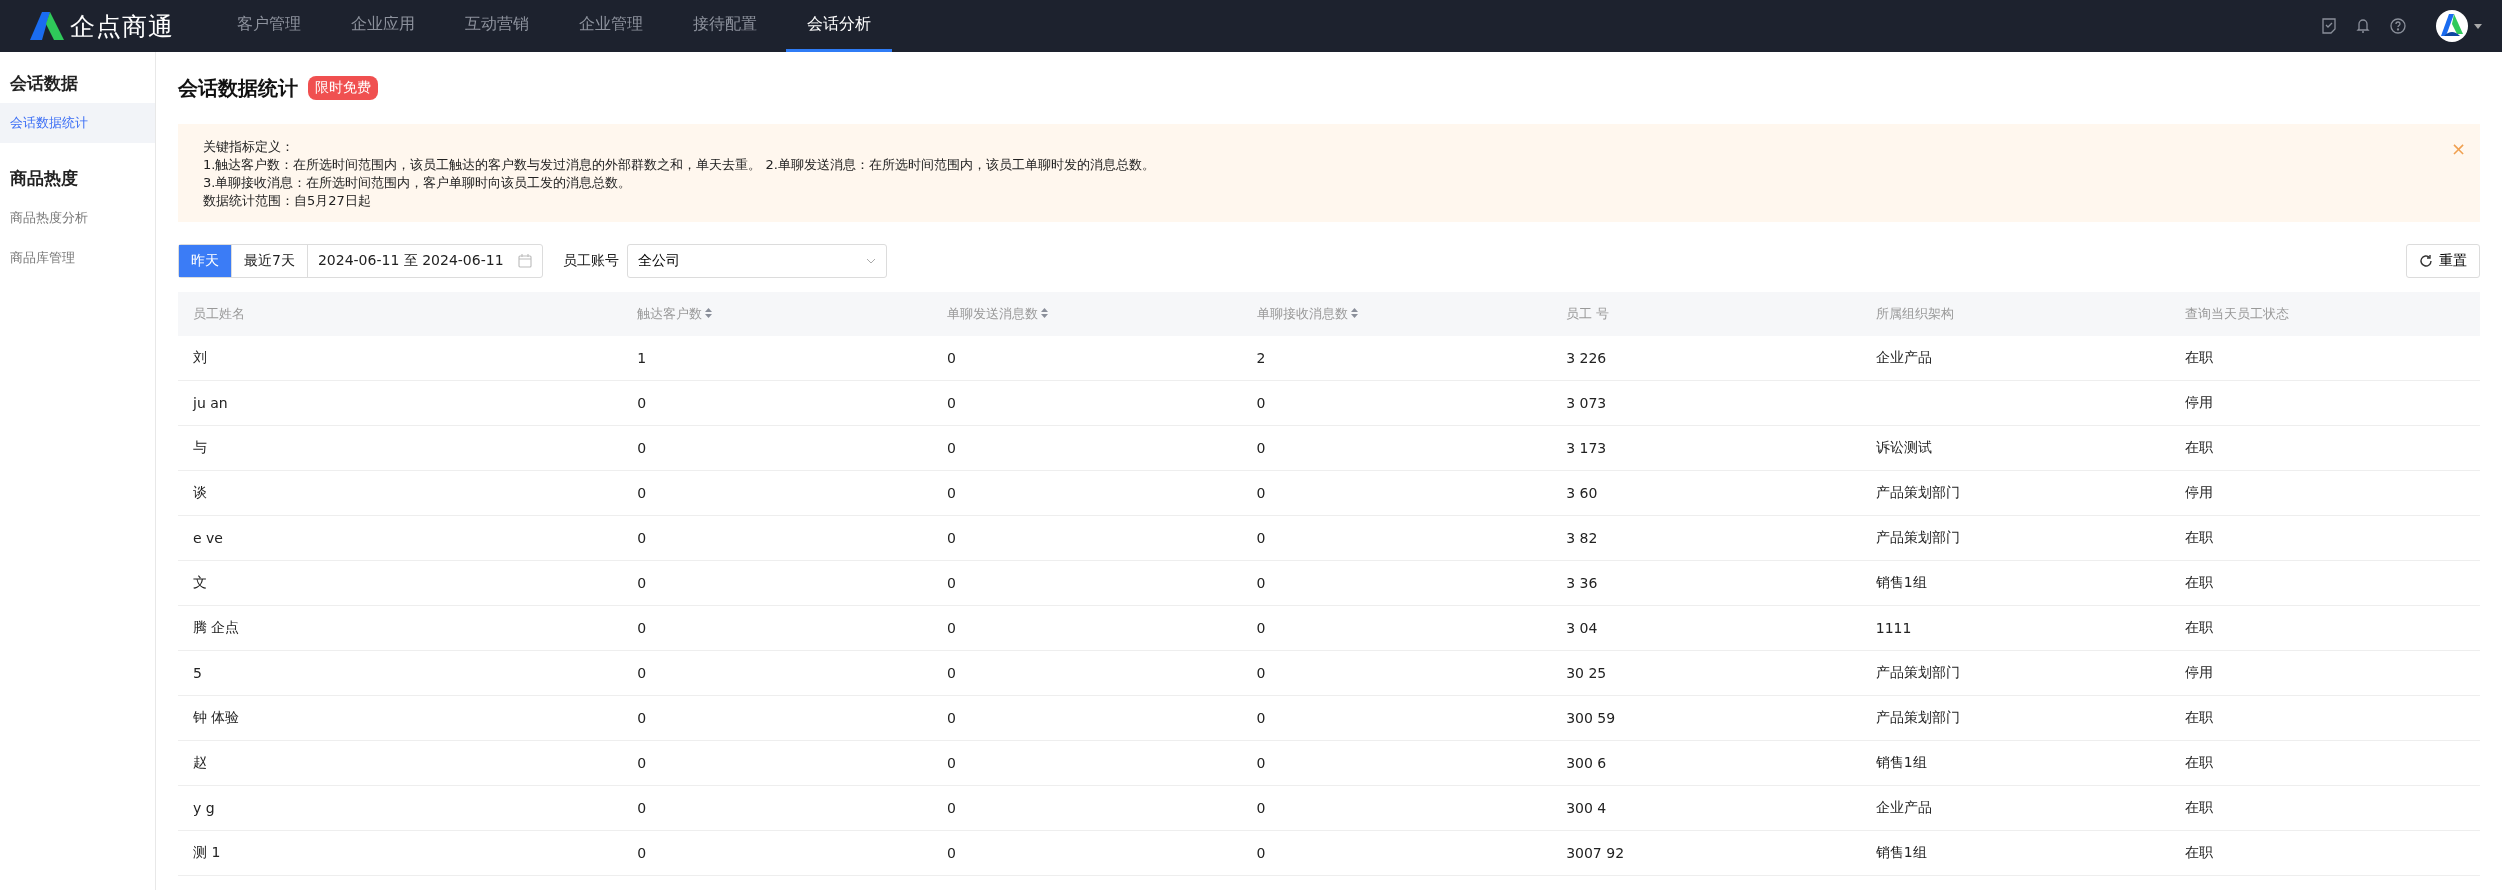 The image size is (2502, 890). What do you see at coordinates (1893, 628) in the screenshot?
I see `table-cell: 1111` at bounding box center [1893, 628].